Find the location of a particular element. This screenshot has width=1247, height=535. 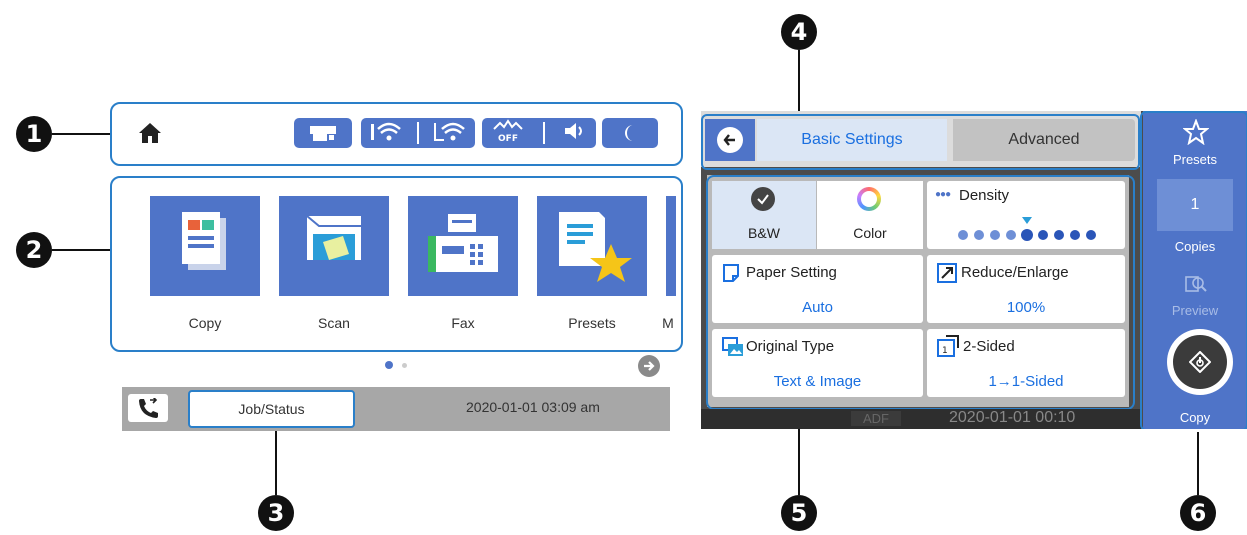

eco-off-icon: OFF is located at coordinates (508, 133).